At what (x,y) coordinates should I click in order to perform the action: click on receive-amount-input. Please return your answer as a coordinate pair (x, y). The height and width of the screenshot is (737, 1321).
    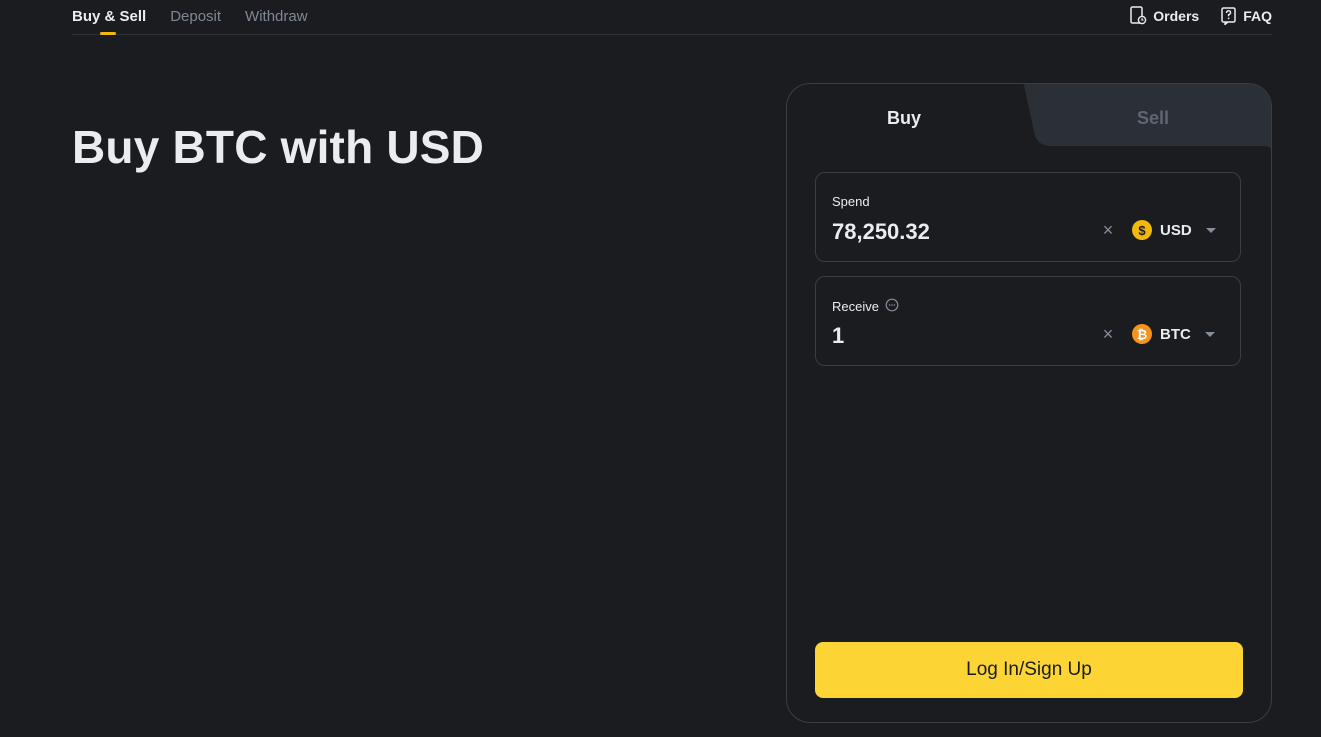
    Looking at the image, I should click on (952, 336).